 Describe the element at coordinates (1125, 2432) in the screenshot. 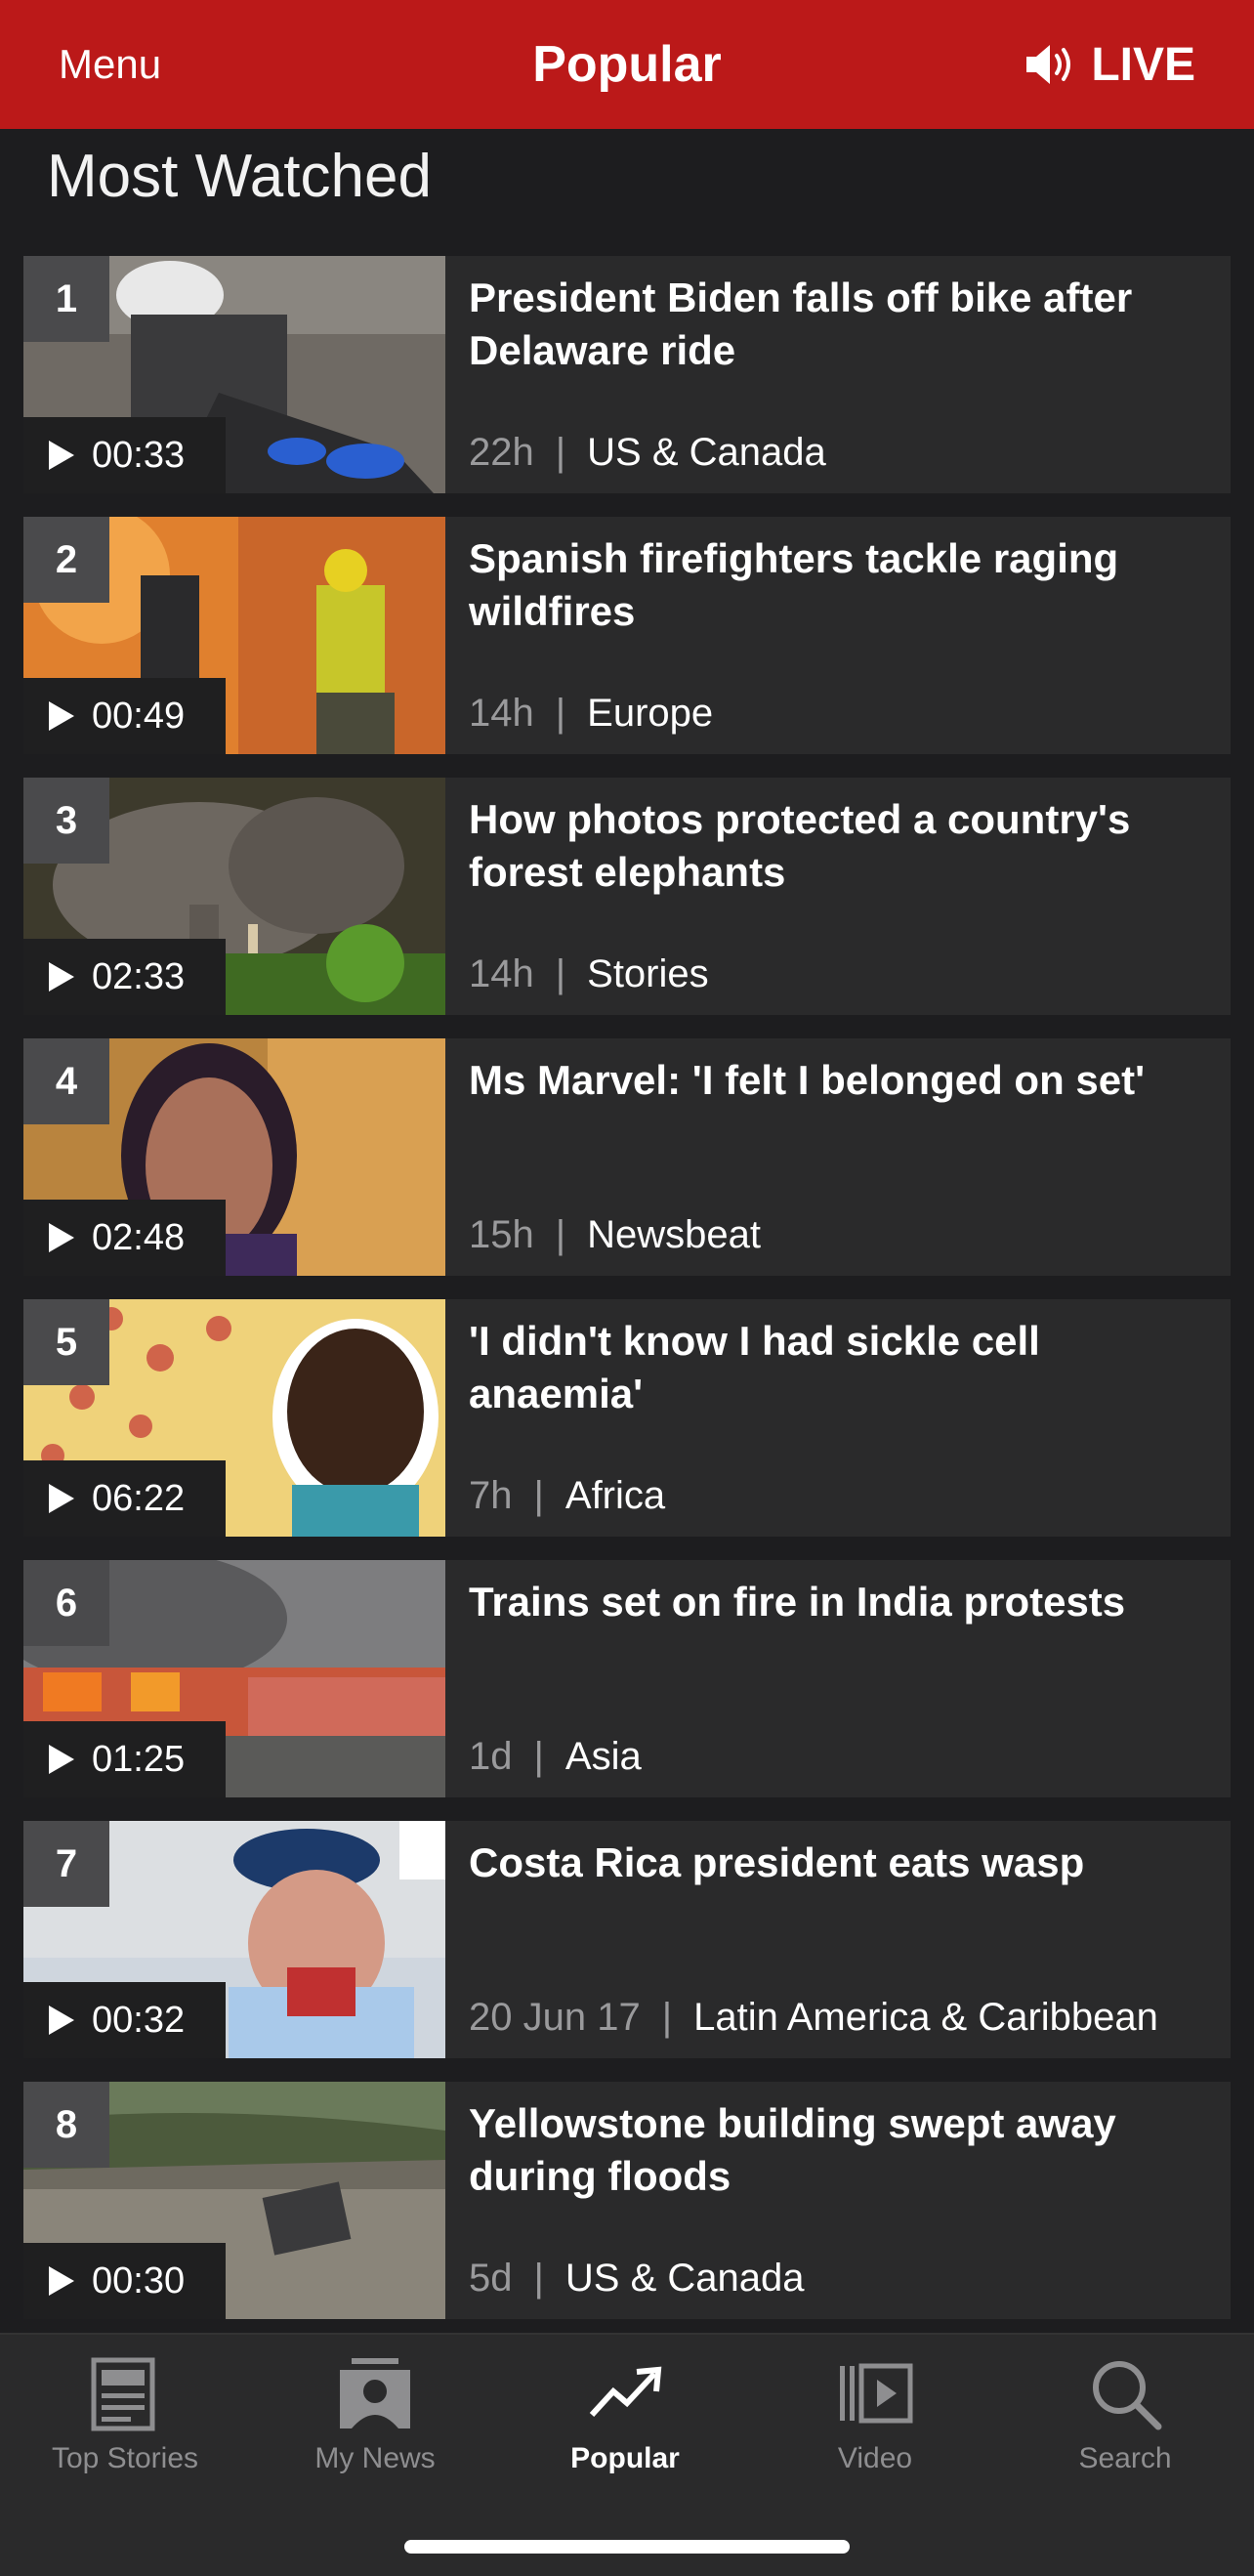

I see `tab-search: Search` at that location.